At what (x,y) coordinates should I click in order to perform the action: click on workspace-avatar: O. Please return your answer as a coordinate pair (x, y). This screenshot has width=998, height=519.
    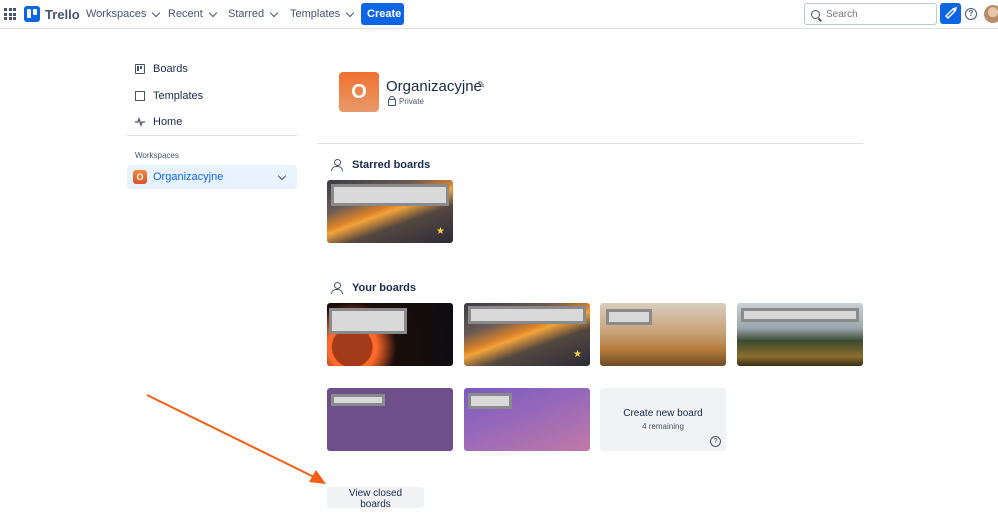
    Looking at the image, I should click on (359, 92).